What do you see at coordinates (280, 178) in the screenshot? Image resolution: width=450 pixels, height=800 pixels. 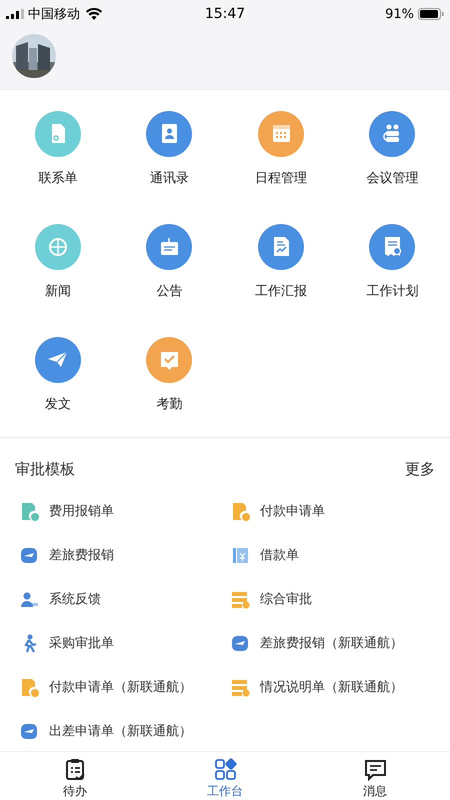 I see `app-label: 日程管理` at bounding box center [280, 178].